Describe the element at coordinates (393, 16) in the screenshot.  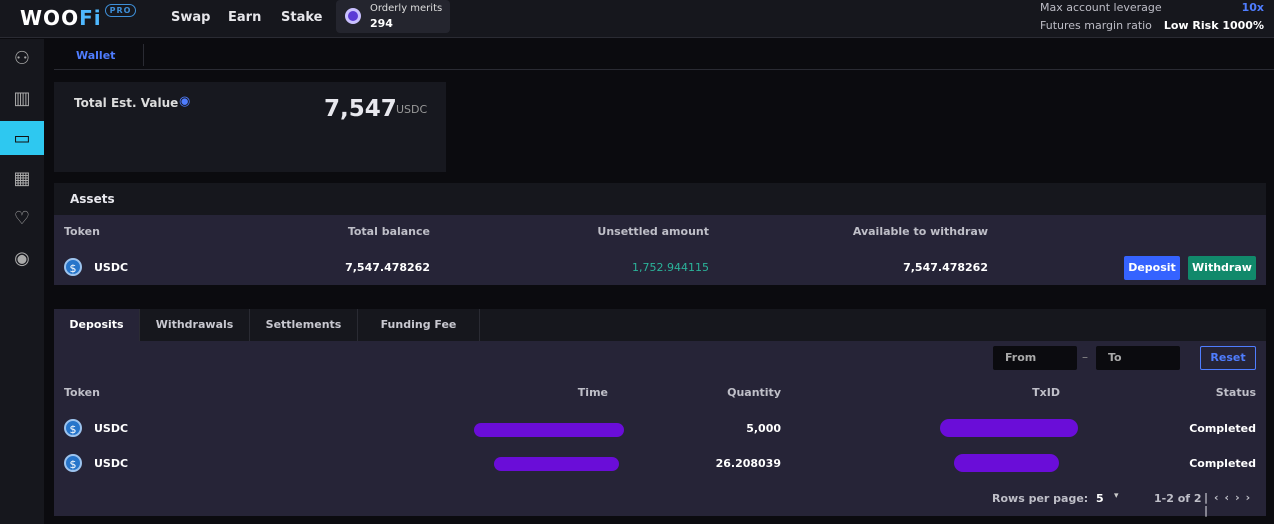
I see `orderly-merits: Orderly merits 294` at that location.